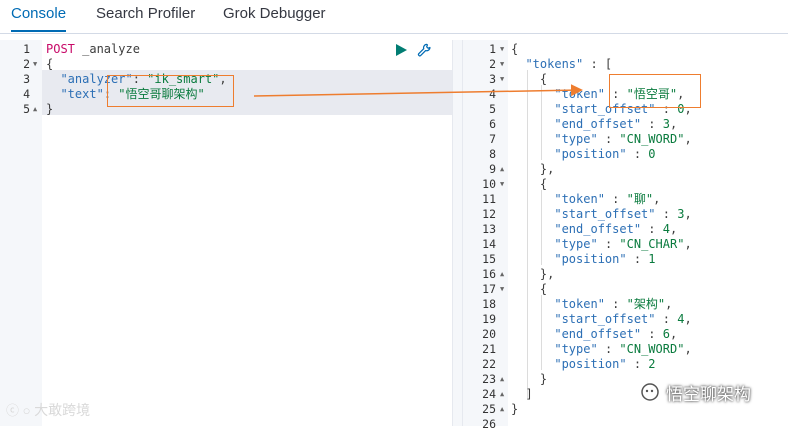 Image resolution: width=788 pixels, height=432 pixels. I want to click on wechat-logo-icon, so click(650, 392).